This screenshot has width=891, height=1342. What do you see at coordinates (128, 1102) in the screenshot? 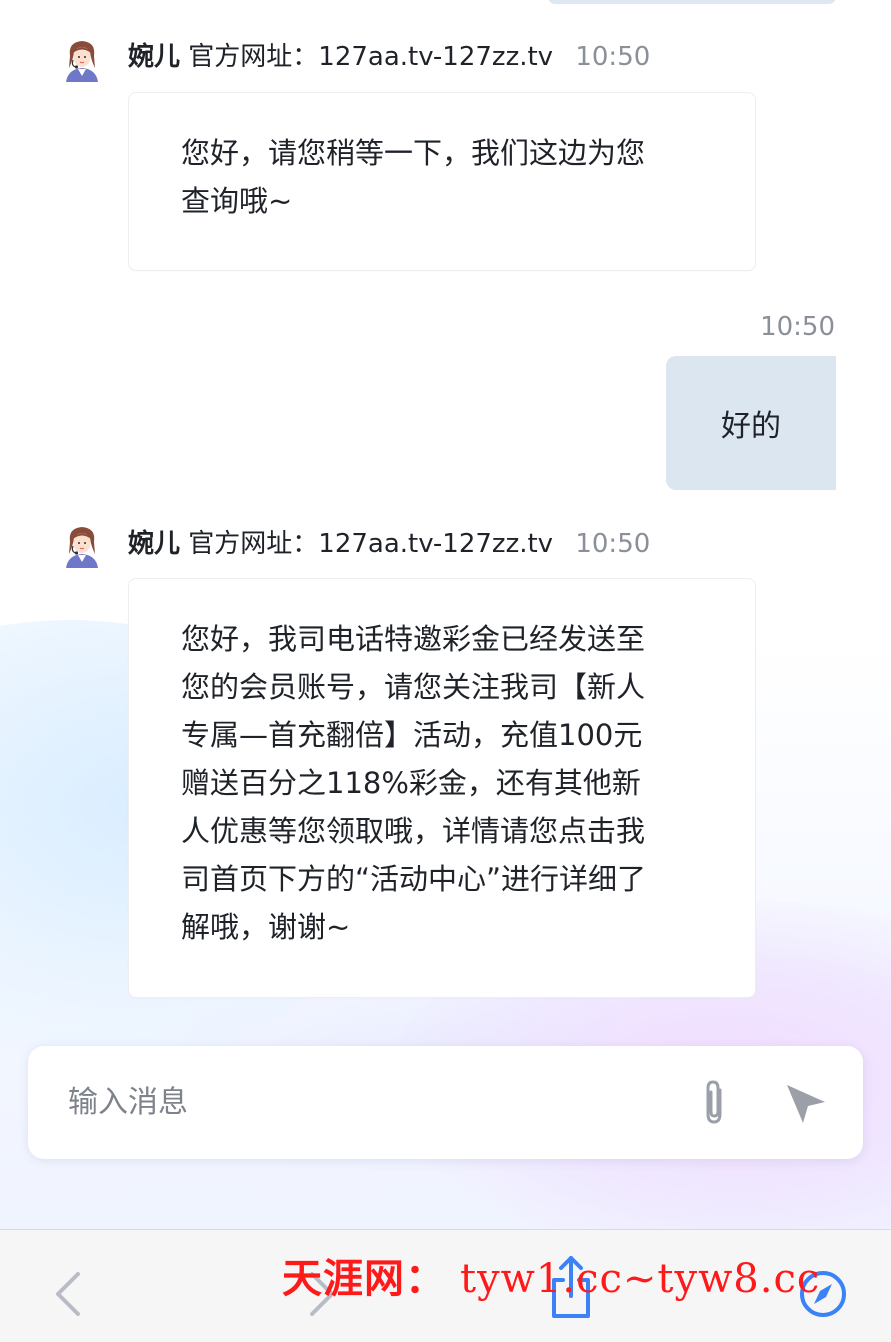
I see `message-input: 输入消息` at bounding box center [128, 1102].